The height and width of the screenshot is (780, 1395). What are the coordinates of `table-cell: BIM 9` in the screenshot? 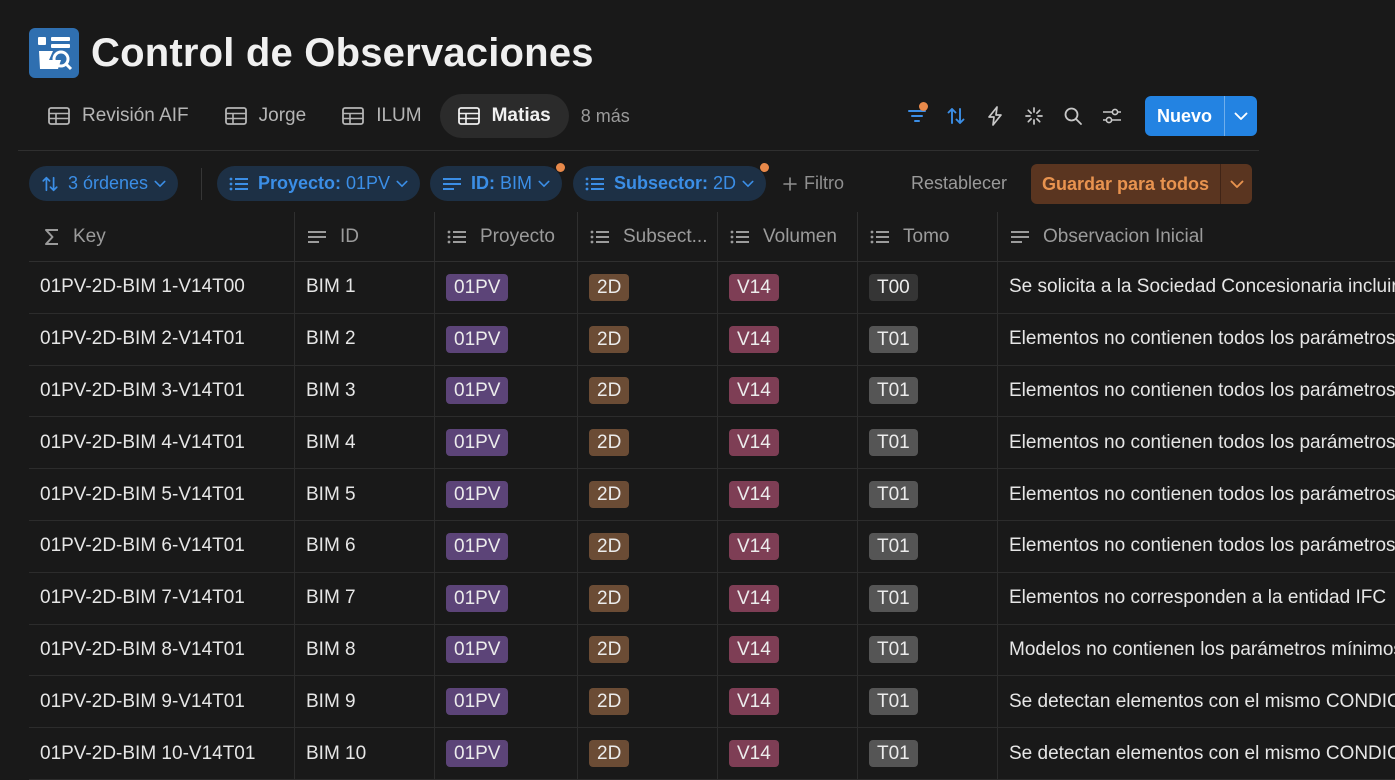 It's located at (365, 702).